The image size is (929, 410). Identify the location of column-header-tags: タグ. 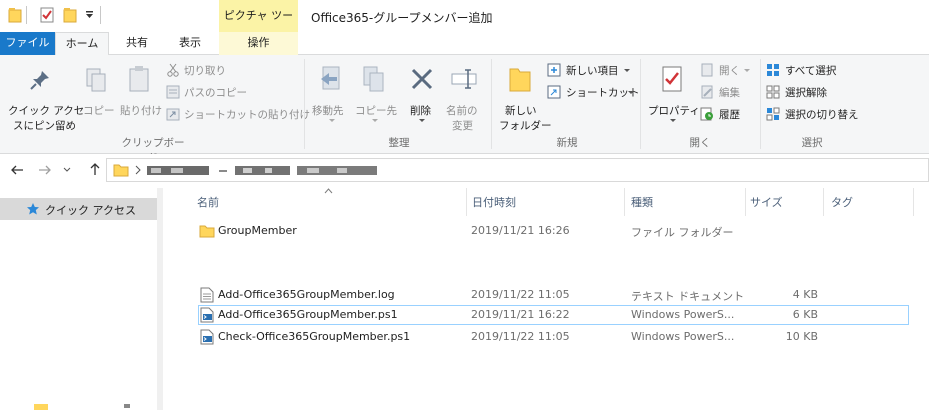
(842, 202).